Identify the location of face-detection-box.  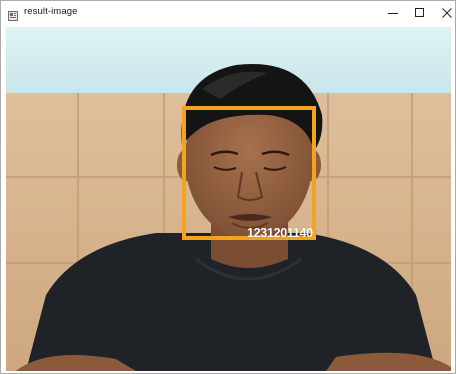
(249, 173).